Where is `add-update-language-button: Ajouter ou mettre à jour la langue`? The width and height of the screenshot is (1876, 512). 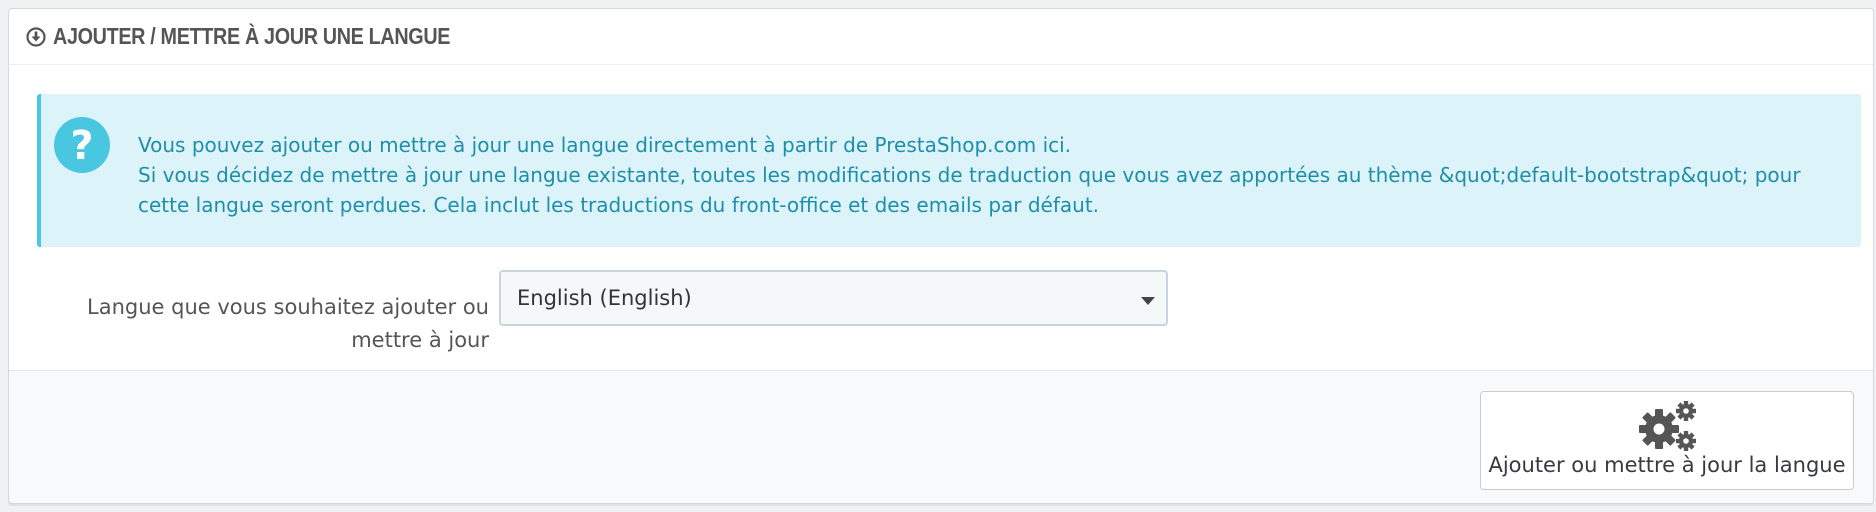
add-update-language-button: Ajouter ou mettre à jour la langue is located at coordinates (1667, 440).